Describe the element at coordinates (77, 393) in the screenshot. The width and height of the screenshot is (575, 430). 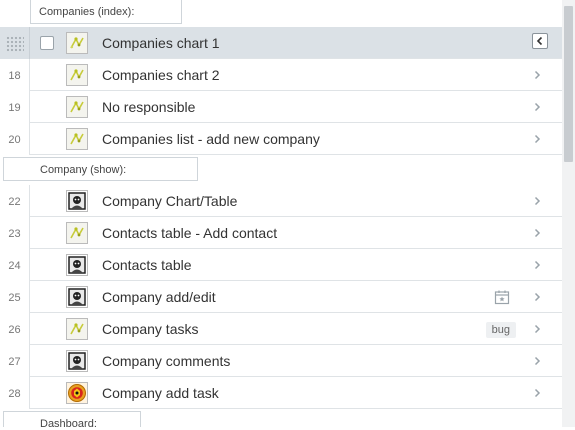
I see `crest-thumbnail-icon` at that location.